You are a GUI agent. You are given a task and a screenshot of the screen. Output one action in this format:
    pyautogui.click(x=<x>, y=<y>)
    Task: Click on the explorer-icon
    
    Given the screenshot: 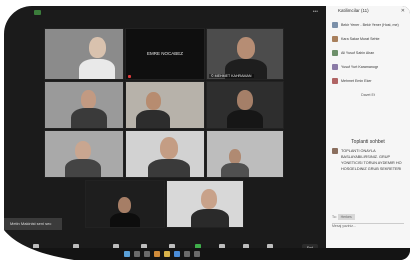 What is the action you would take?
    pyautogui.click(x=167, y=254)
    